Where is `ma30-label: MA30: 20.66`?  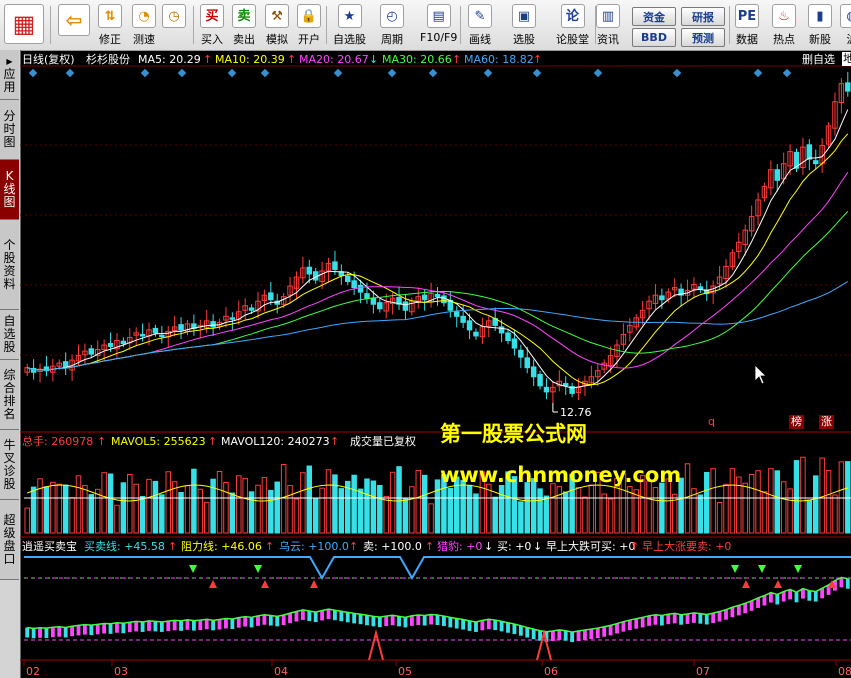 ma30-label: MA30: 20.66 is located at coordinates (417, 59).